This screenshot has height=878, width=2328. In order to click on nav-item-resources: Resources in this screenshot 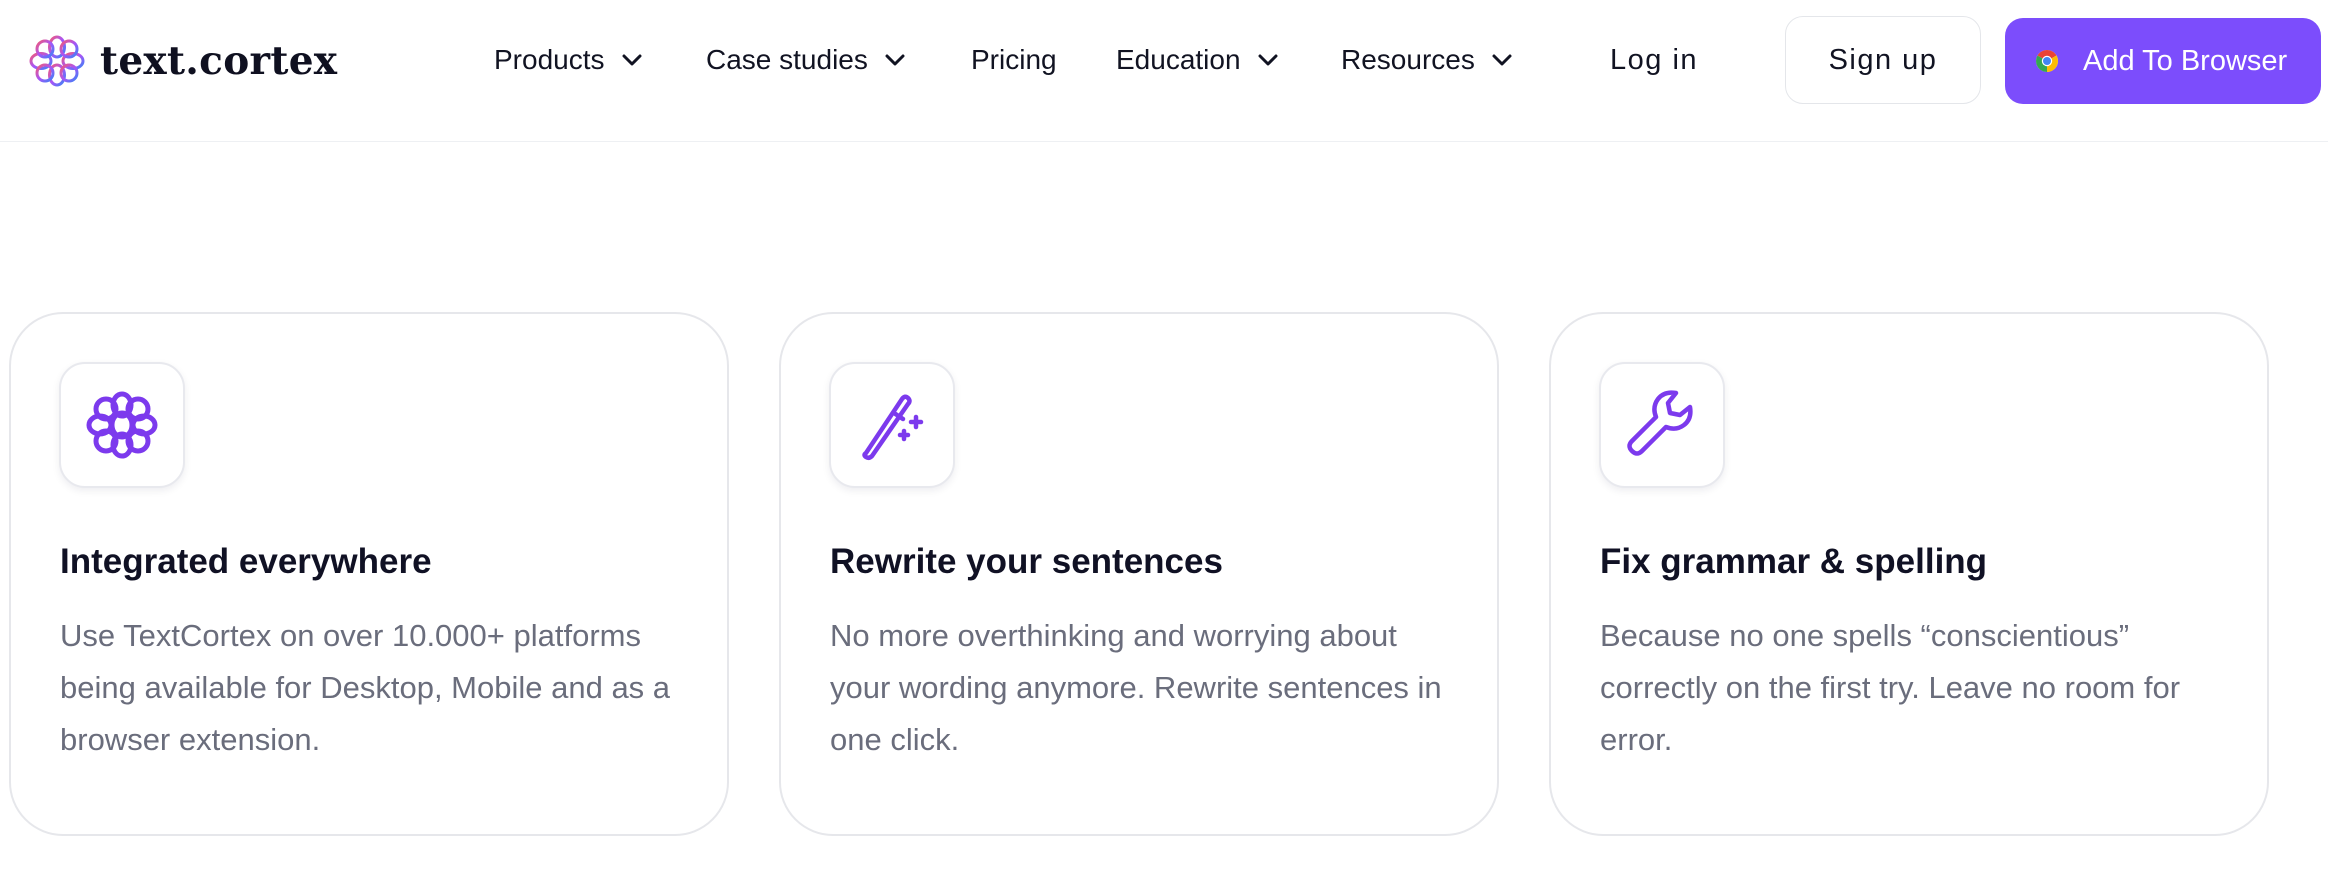, I will do `click(1427, 60)`.